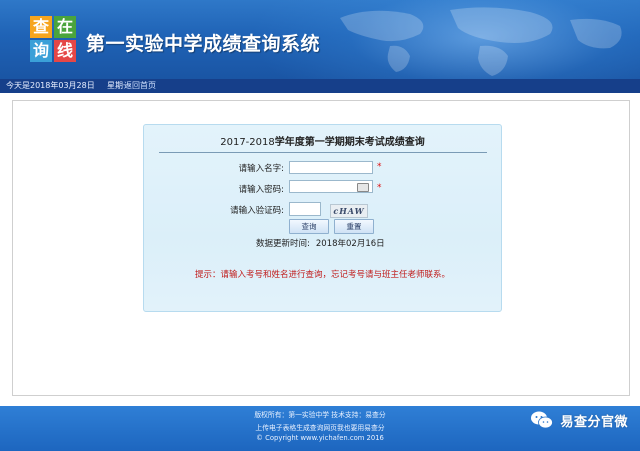 Image resolution: width=640 pixels, height=451 pixels. I want to click on logo-char: 查, so click(41, 27).